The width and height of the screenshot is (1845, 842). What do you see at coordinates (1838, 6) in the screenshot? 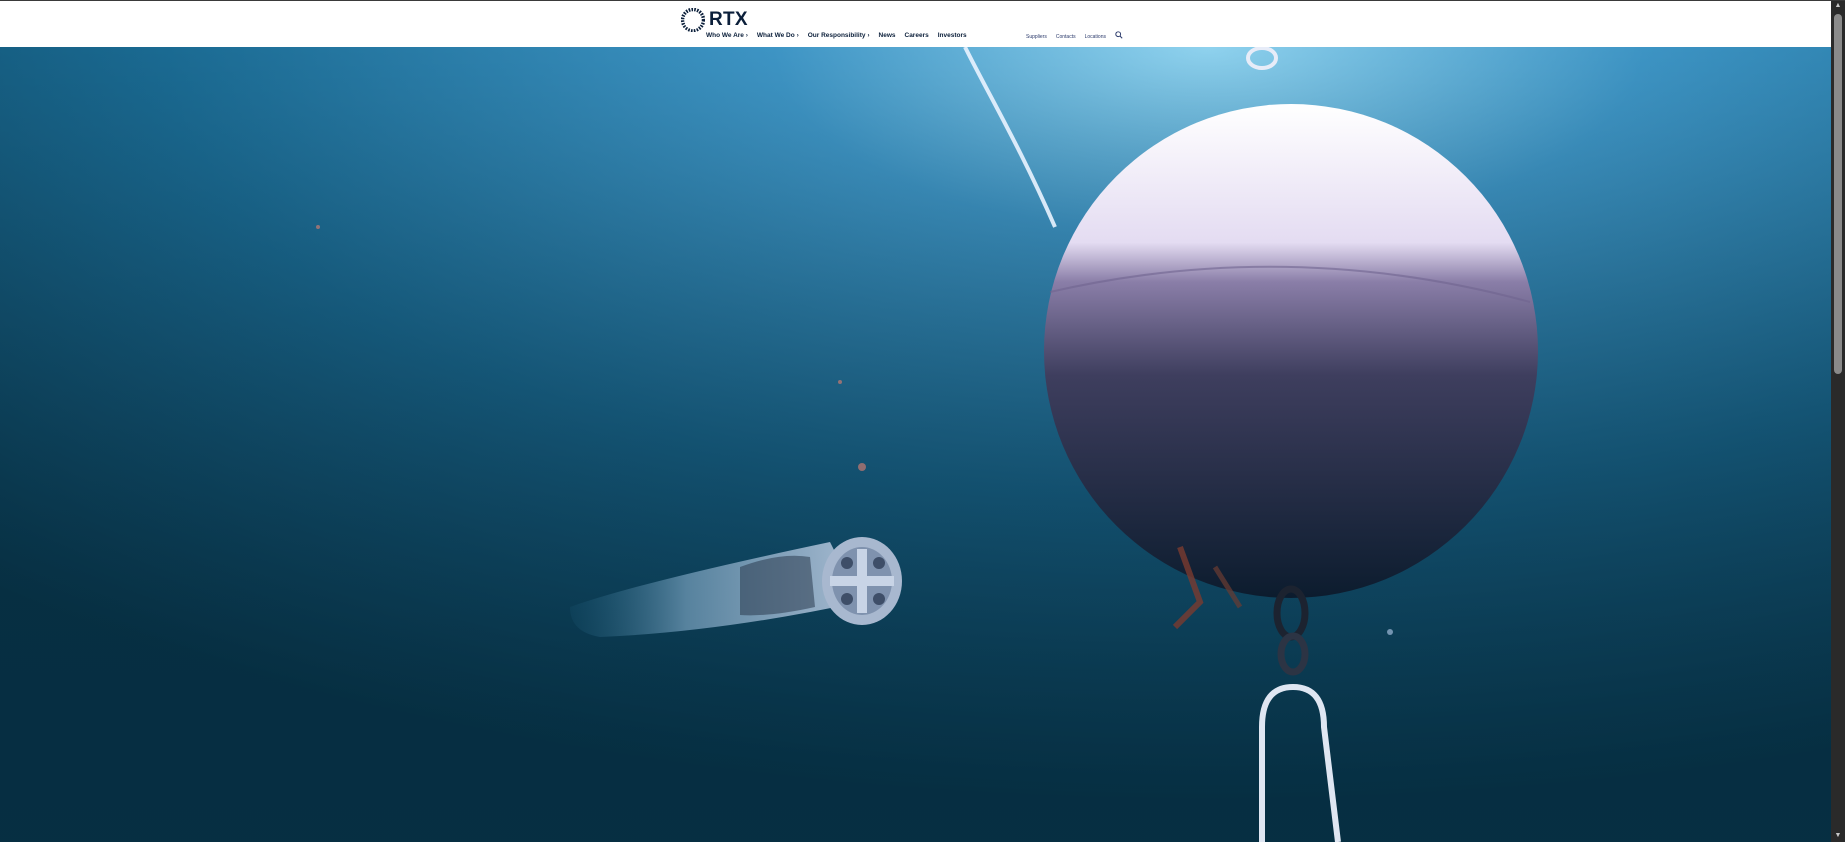
I see `scroll-up-arrow-icon: ▲` at bounding box center [1838, 6].